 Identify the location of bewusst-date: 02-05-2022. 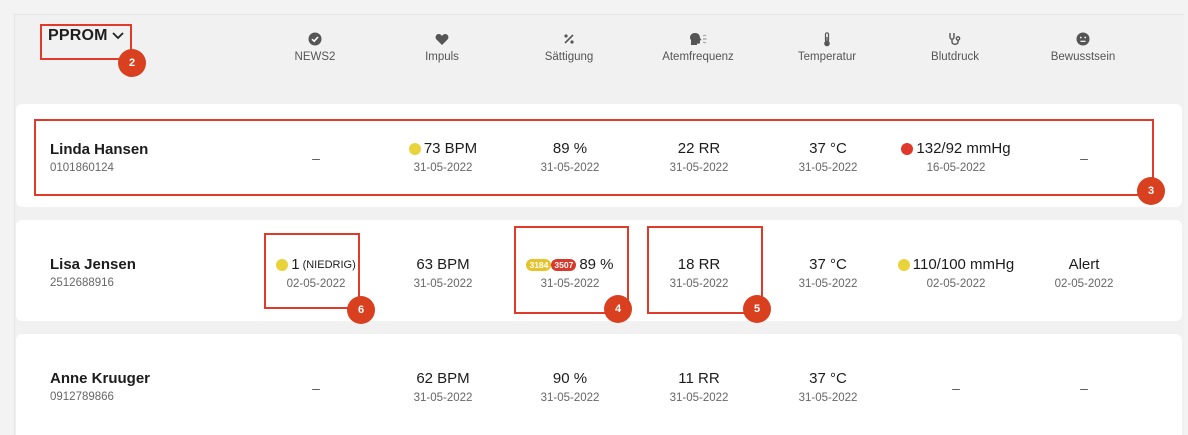
(1084, 284).